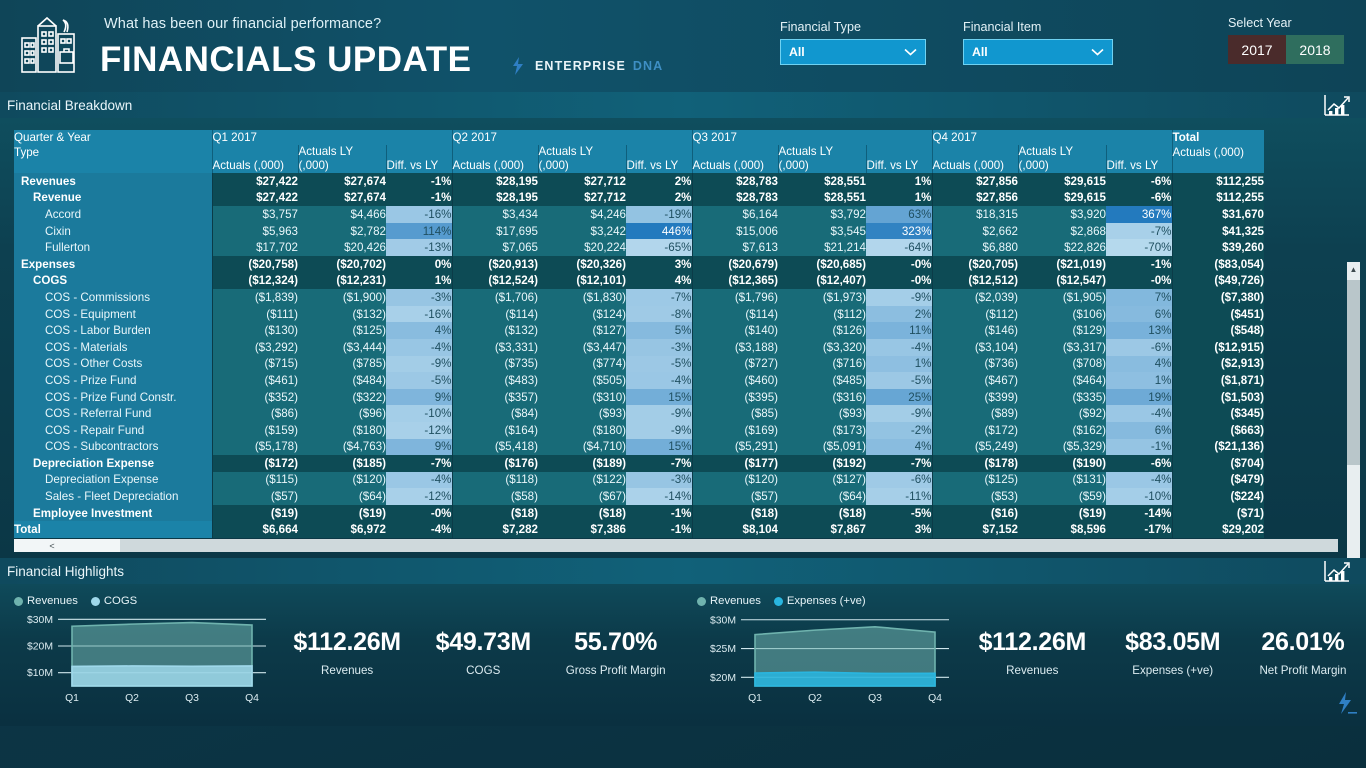  What do you see at coordinates (734, 231) in the screenshot?
I see `cell-actuals: $15,006` at bounding box center [734, 231].